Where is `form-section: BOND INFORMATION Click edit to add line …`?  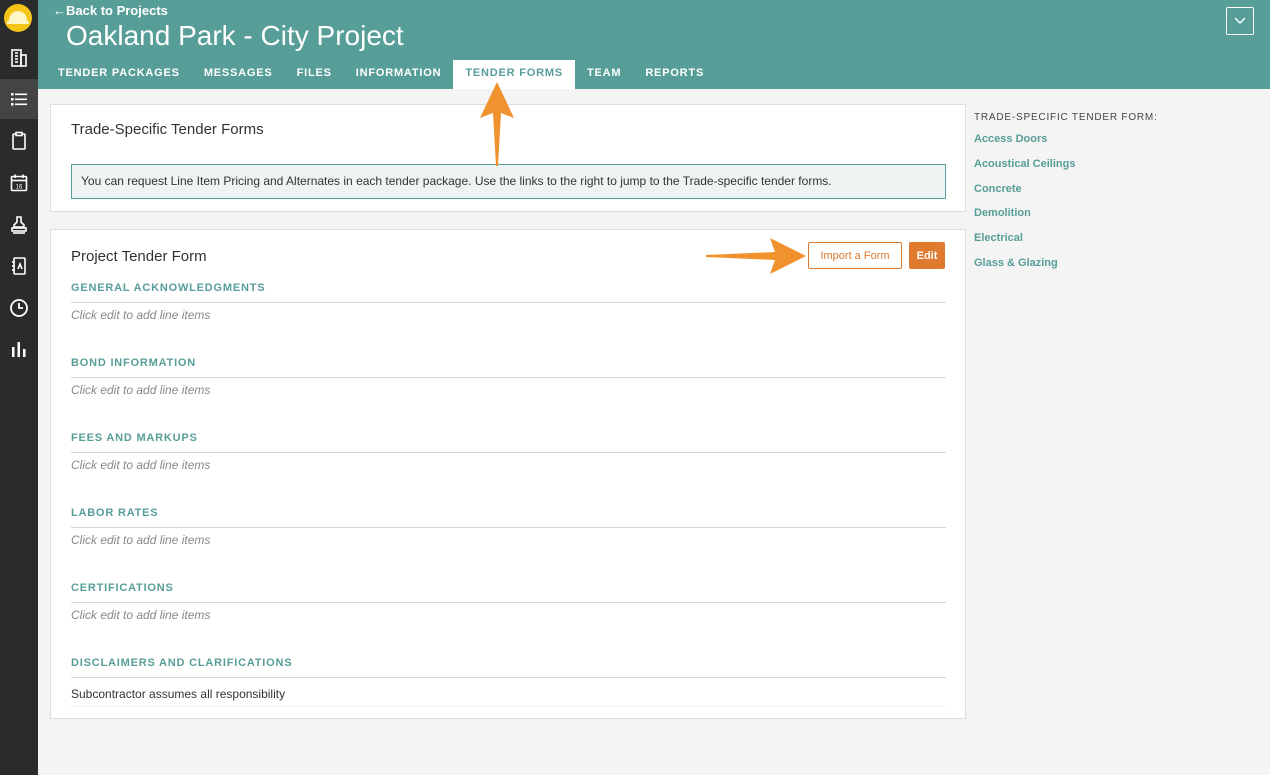
form-section: BOND INFORMATION Click edit to add line … is located at coordinates (508, 377).